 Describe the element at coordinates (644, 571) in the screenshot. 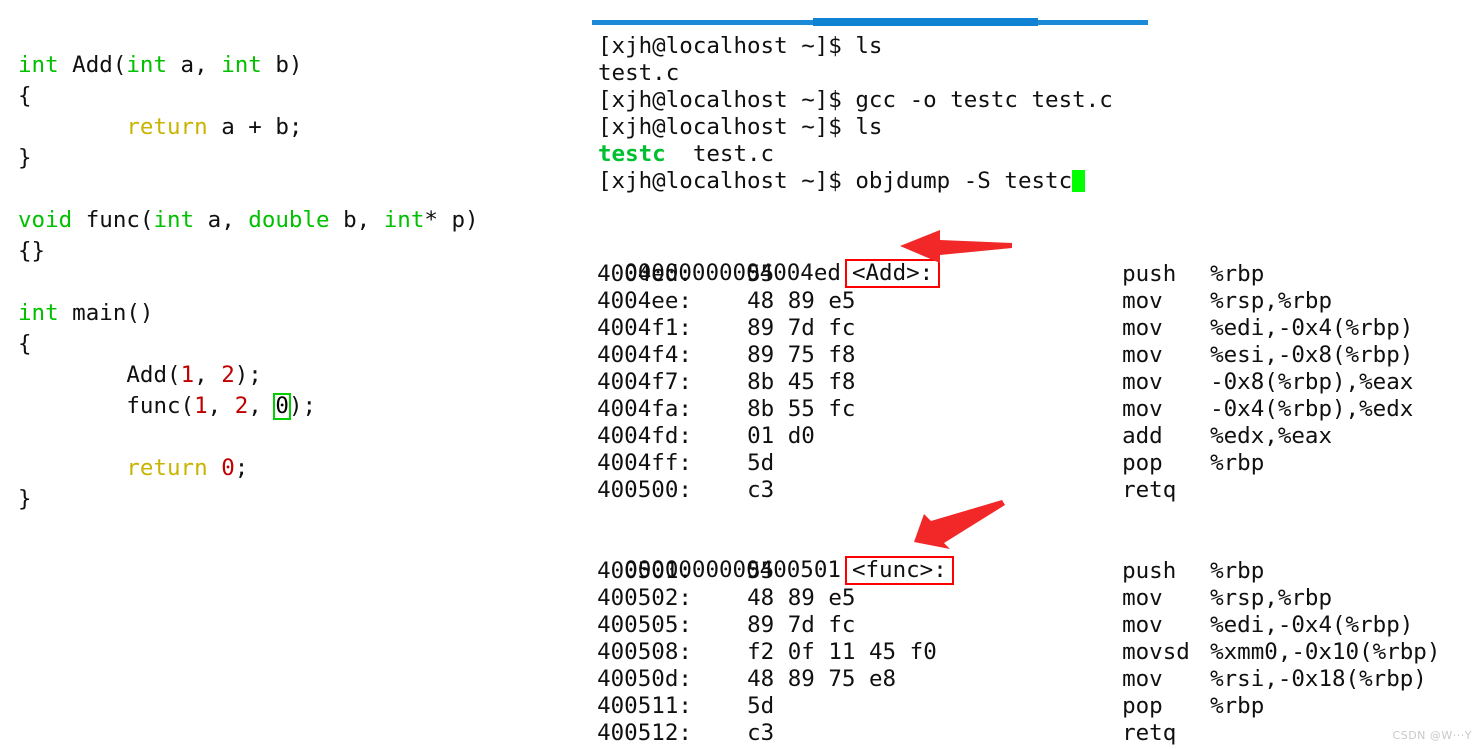

I see `disasm-address: 400501:` at that location.